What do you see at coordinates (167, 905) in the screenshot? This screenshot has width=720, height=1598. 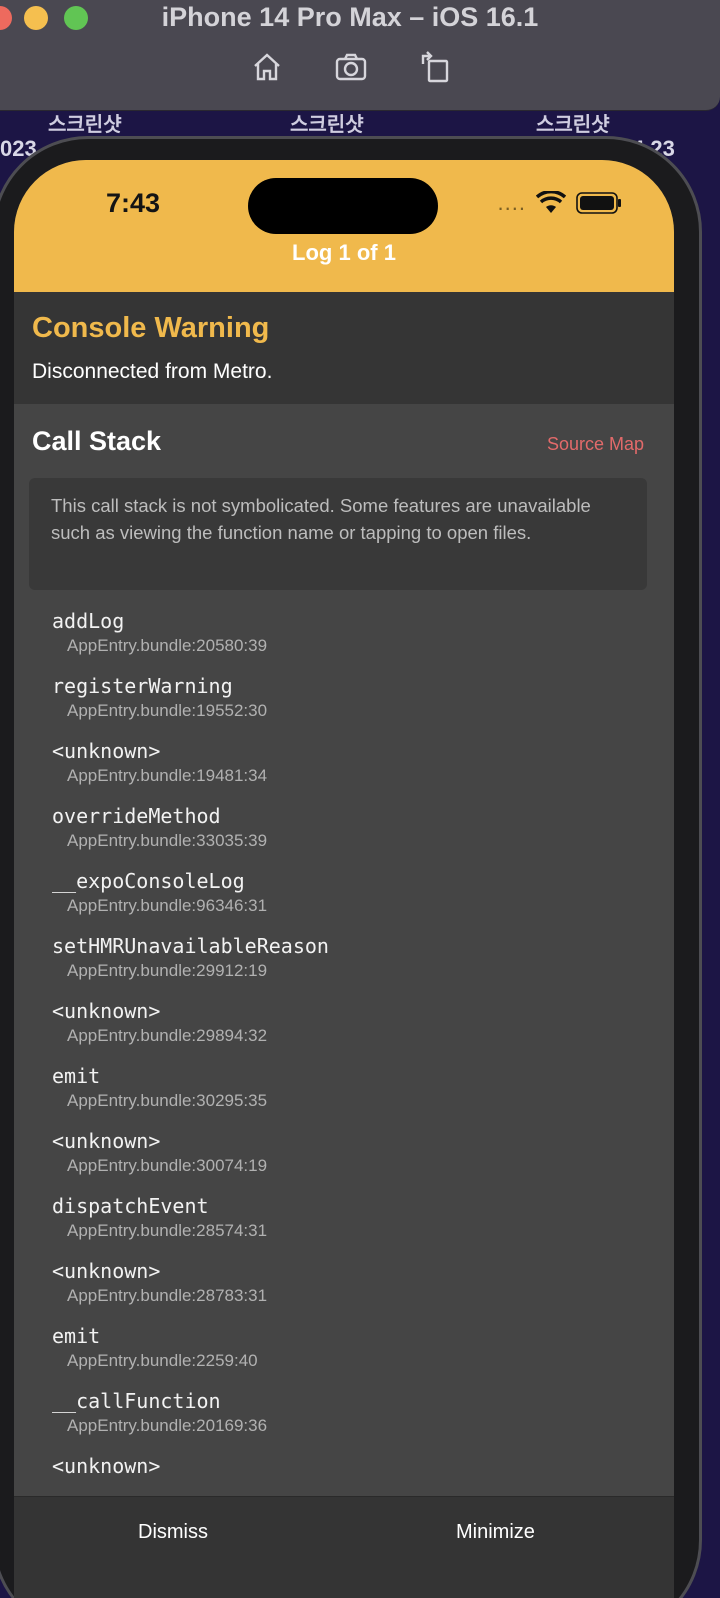 I see `frame-location: AppEntry.bundle:96346:31` at bounding box center [167, 905].